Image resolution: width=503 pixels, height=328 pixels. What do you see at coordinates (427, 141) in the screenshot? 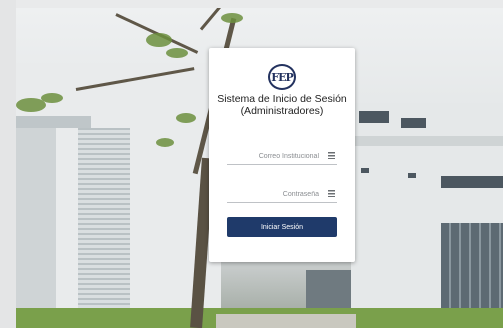
I see `building-right-band` at bounding box center [427, 141].